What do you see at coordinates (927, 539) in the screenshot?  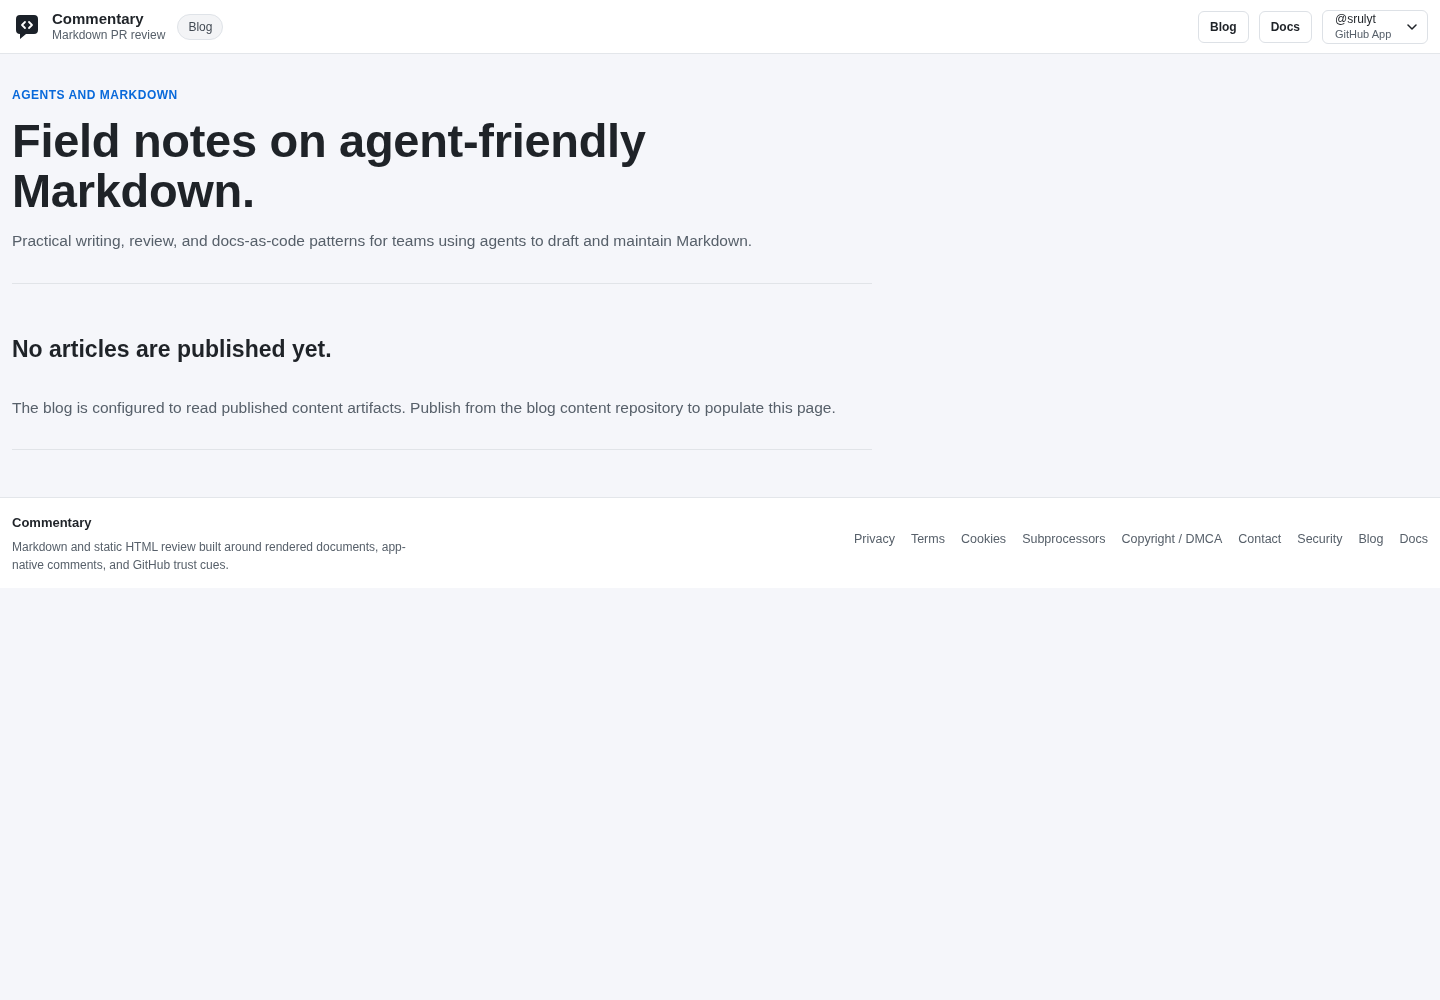 I see `footer-link: Terms` at bounding box center [927, 539].